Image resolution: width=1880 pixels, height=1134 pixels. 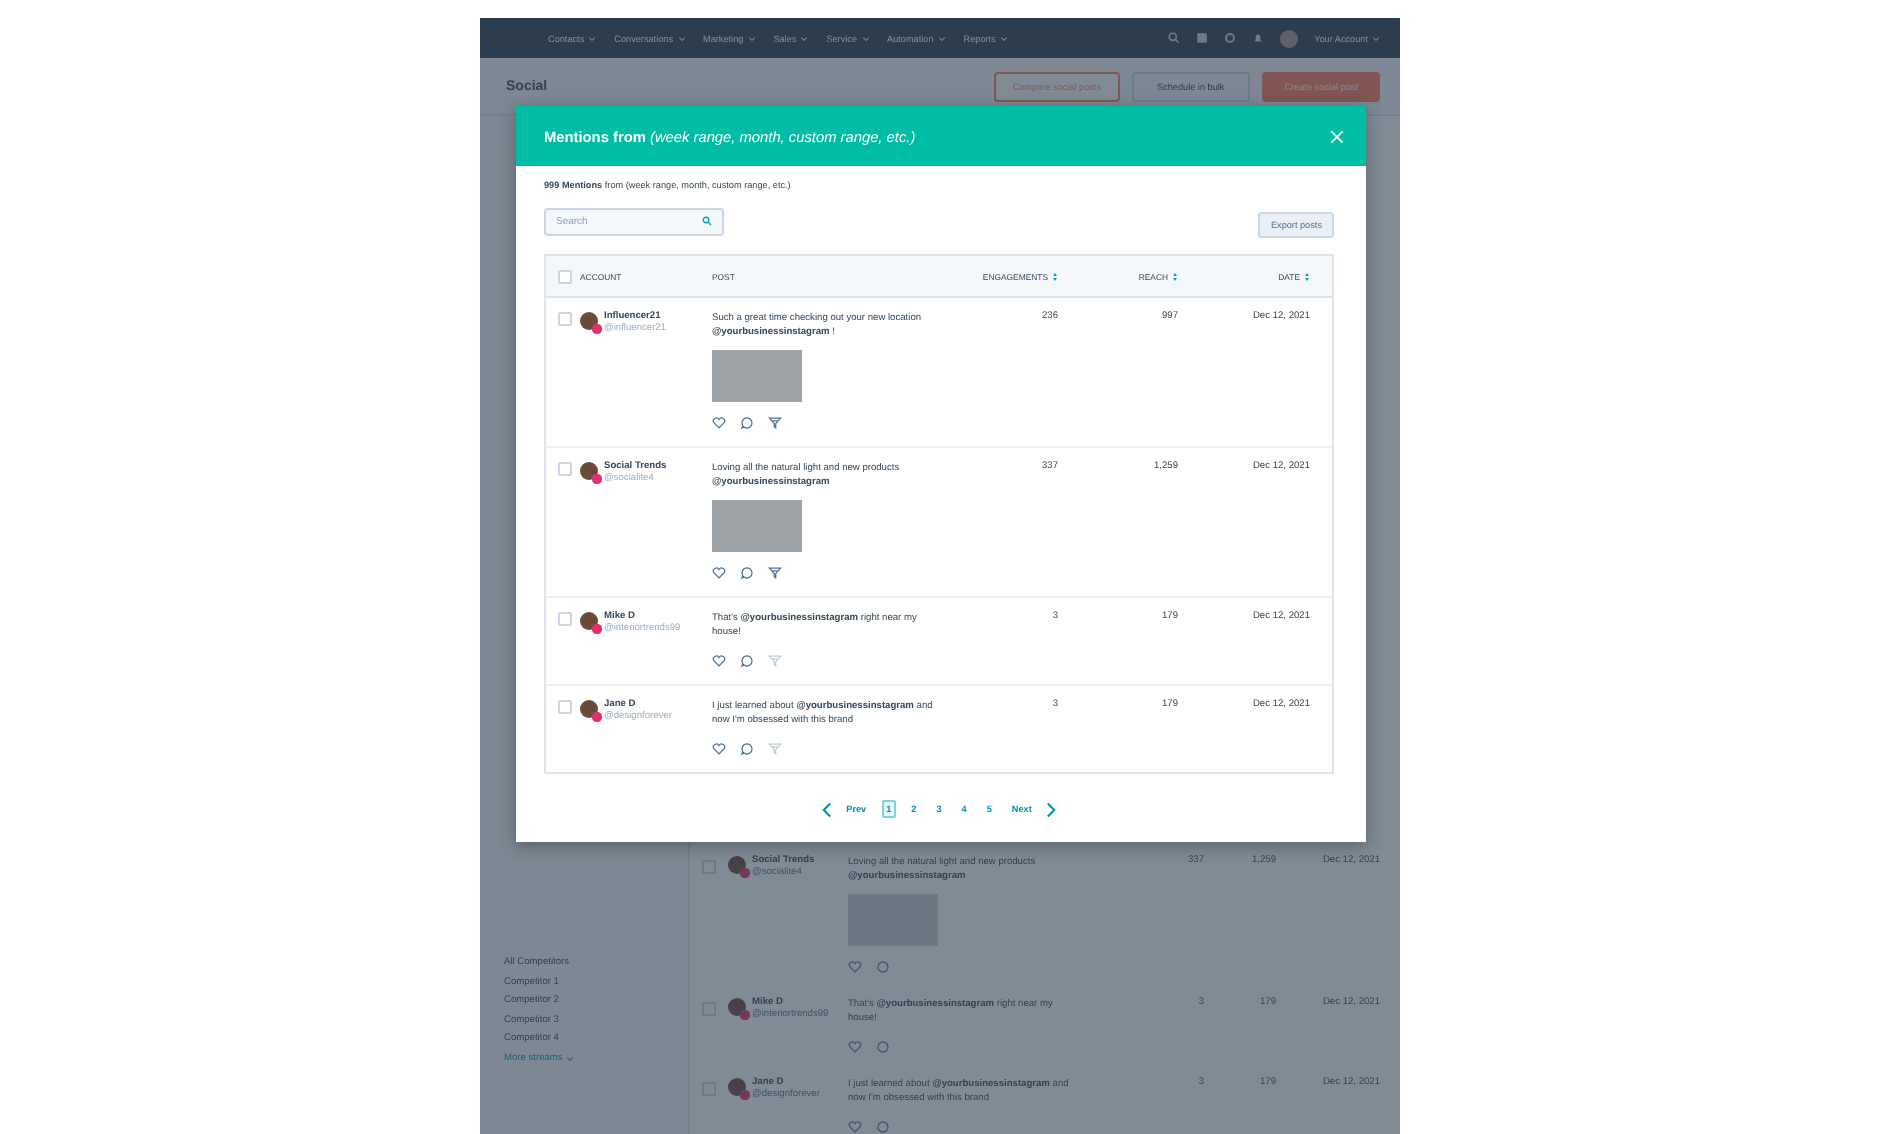 I want to click on chevron-right-icon, so click(x=1051, y=809).